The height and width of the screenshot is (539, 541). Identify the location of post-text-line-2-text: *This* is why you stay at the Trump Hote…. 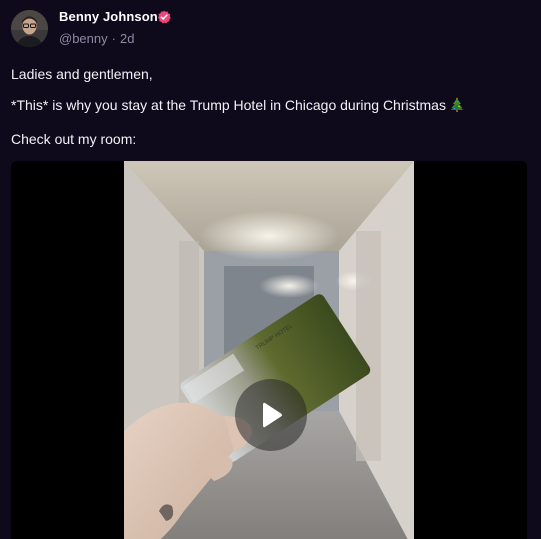
(228, 105).